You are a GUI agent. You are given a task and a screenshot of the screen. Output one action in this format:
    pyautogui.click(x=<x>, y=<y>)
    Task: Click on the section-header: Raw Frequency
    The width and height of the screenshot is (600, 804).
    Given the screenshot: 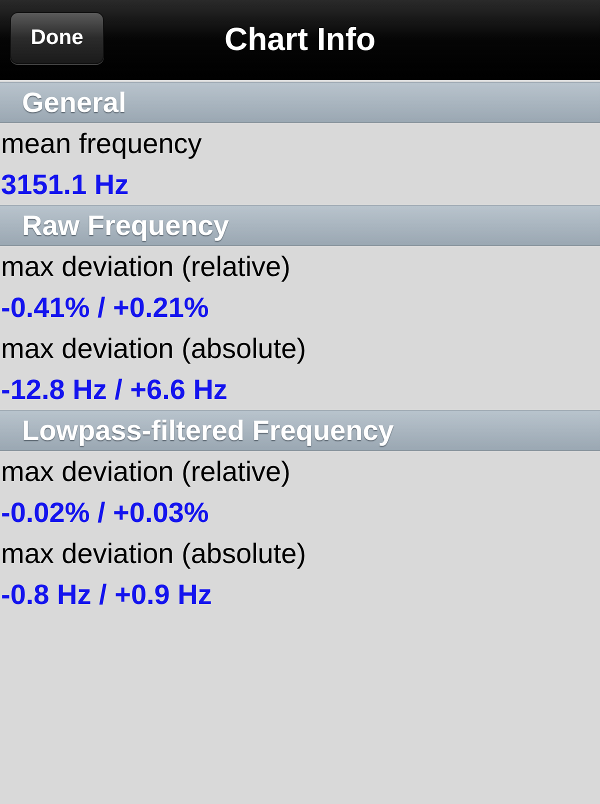 What is the action you would take?
    pyautogui.click(x=300, y=225)
    